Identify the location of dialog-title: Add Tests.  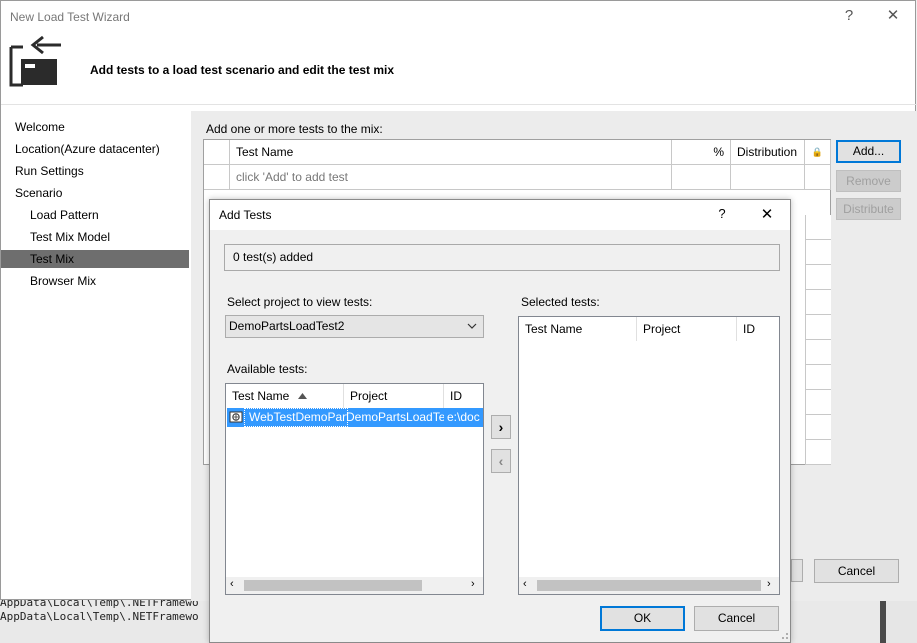
(245, 215).